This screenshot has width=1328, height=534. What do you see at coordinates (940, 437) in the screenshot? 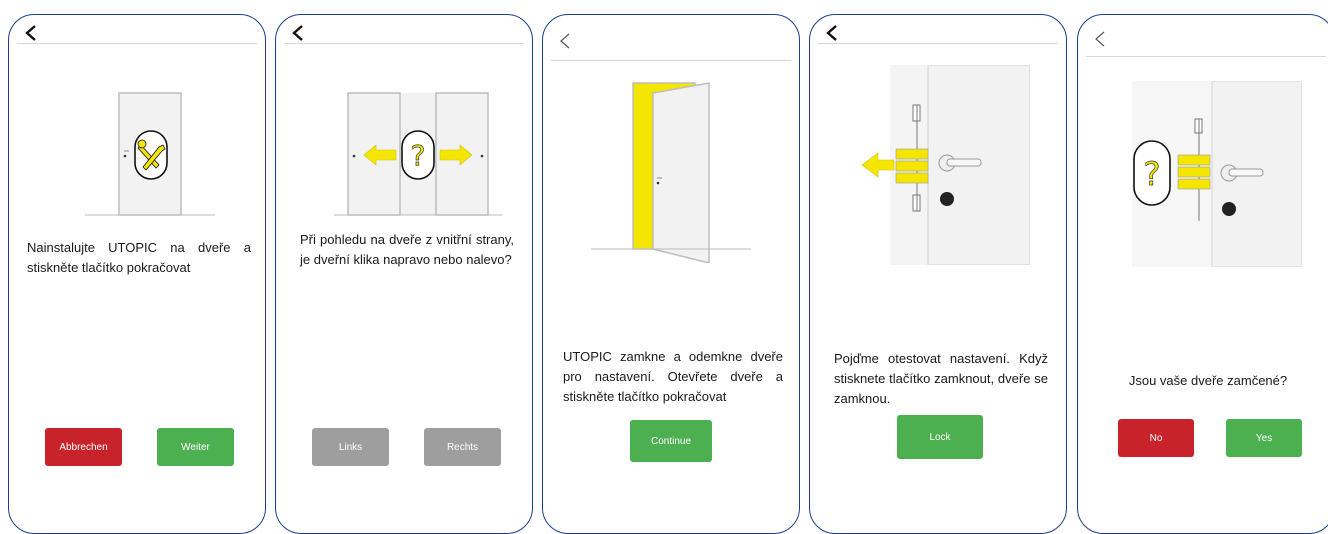
I see `lock-button: Lock` at bounding box center [940, 437].